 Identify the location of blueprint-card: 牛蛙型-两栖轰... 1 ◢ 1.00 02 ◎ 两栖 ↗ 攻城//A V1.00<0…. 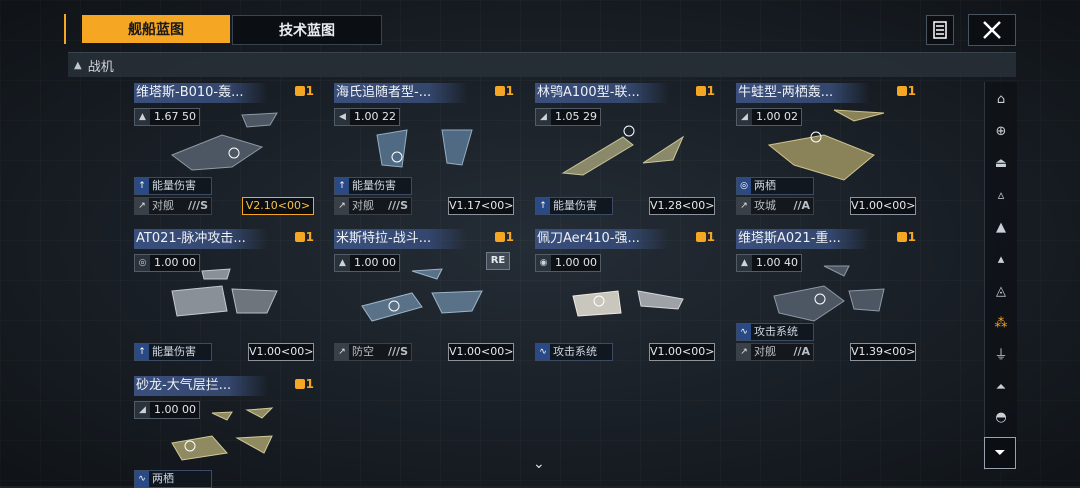
(826, 149).